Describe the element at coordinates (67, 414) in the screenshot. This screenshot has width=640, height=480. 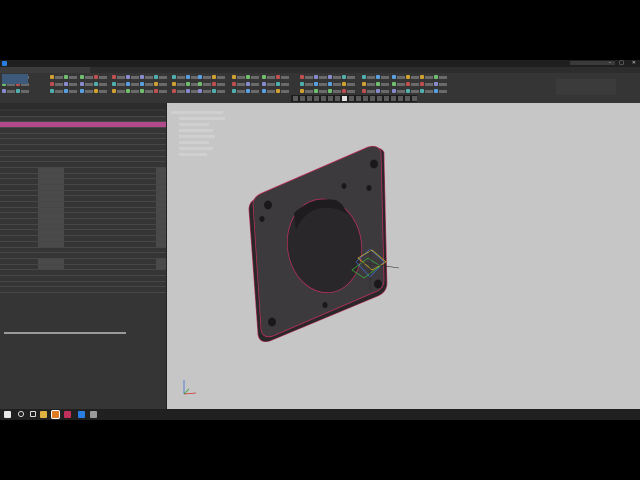
I see `app-icon-kompas` at that location.